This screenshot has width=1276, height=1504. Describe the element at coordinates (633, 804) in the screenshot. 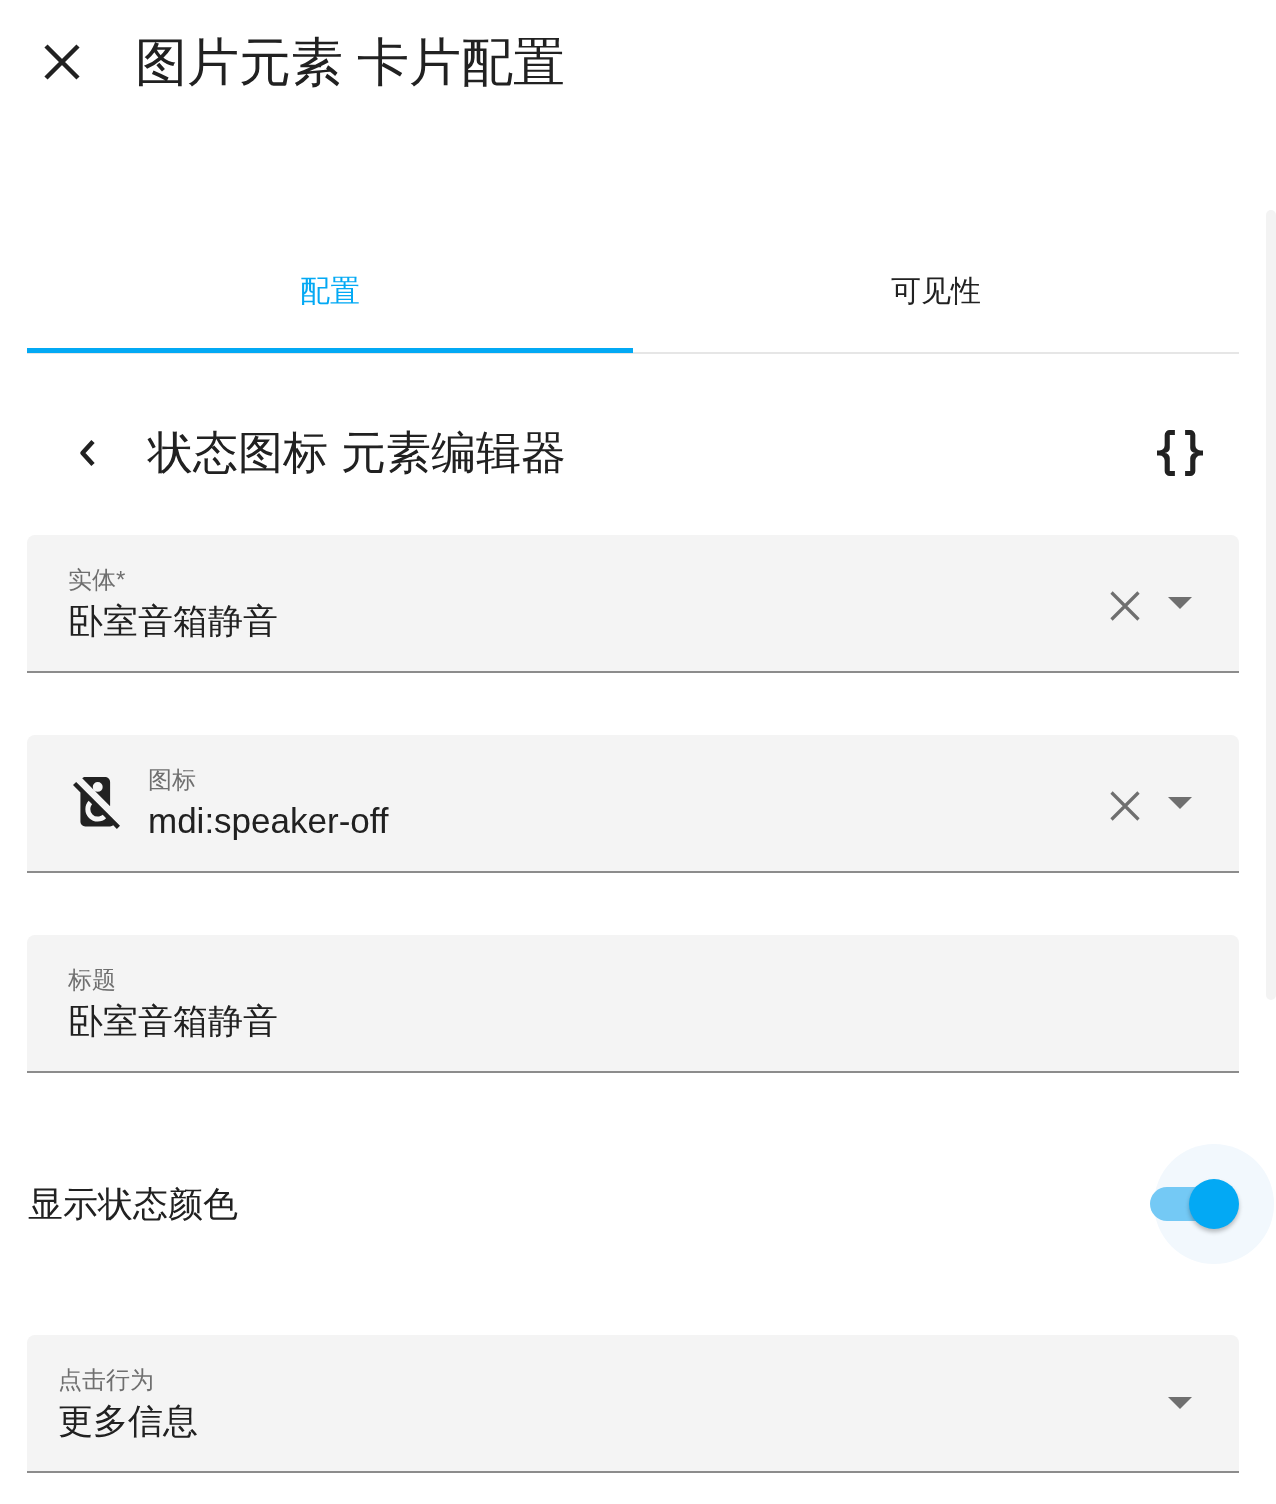

I see `icon-field: 图标 mdi:speaker-off` at that location.